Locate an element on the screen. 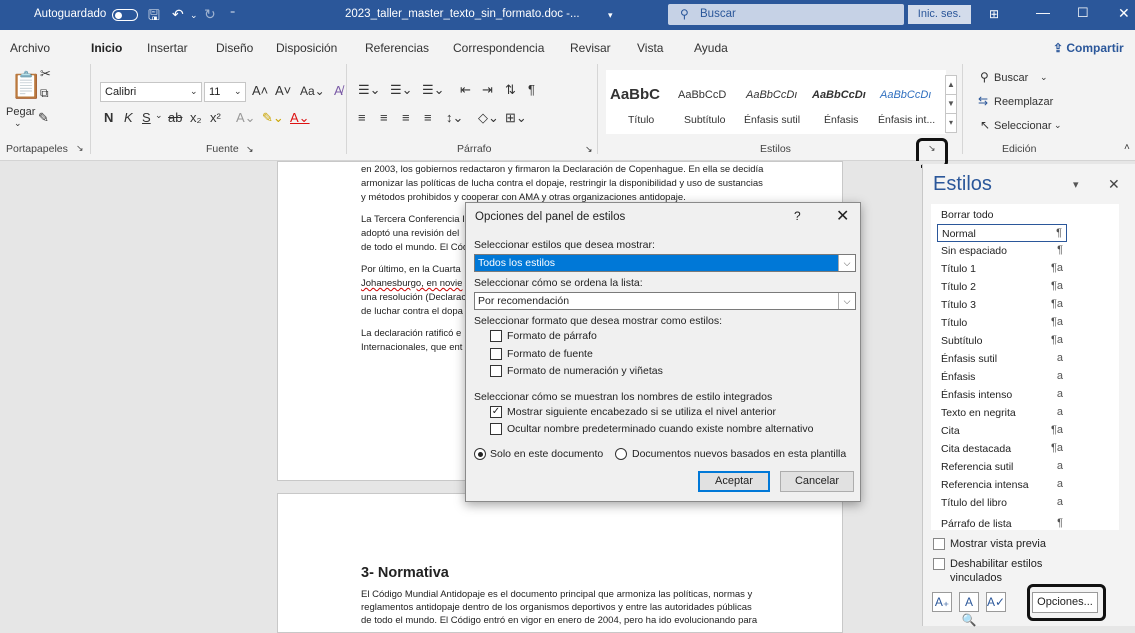 This screenshot has width=1135, height=633. document-title-dropdown-icon: ▾ is located at coordinates (610, 15).